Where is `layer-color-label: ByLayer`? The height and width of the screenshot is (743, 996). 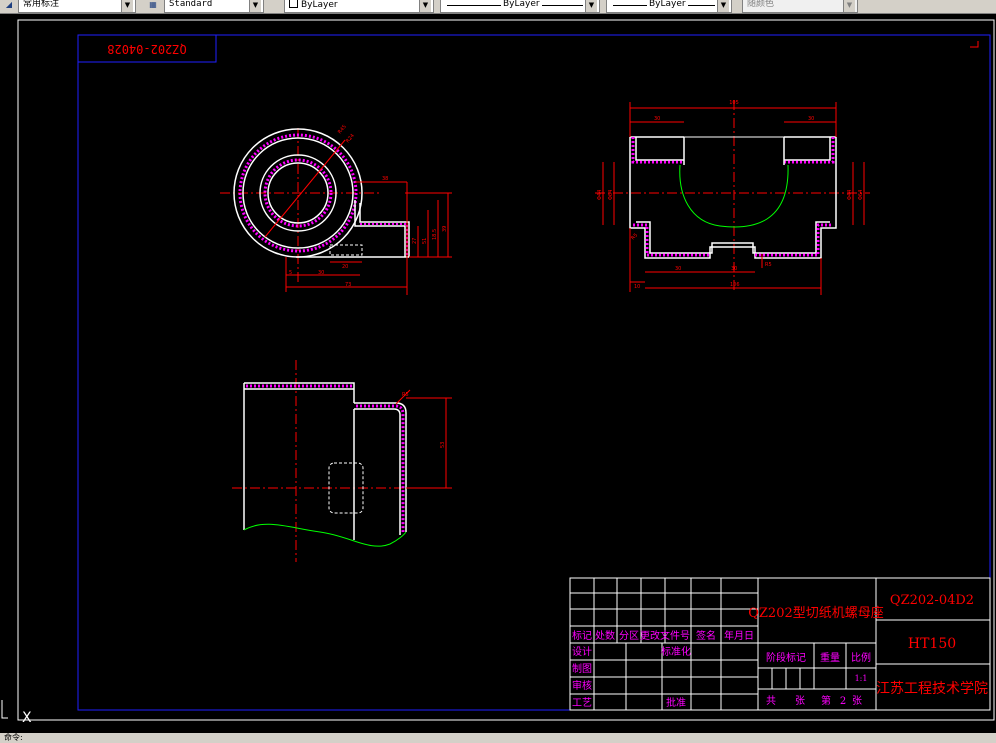
layer-color-label: ByLayer is located at coordinates (319, 5).